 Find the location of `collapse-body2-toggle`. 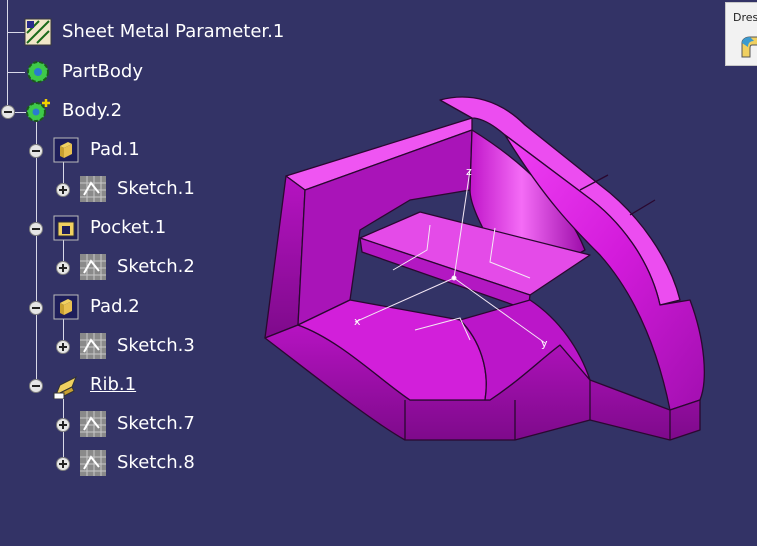

collapse-body2-toggle is located at coordinates (8, 112).